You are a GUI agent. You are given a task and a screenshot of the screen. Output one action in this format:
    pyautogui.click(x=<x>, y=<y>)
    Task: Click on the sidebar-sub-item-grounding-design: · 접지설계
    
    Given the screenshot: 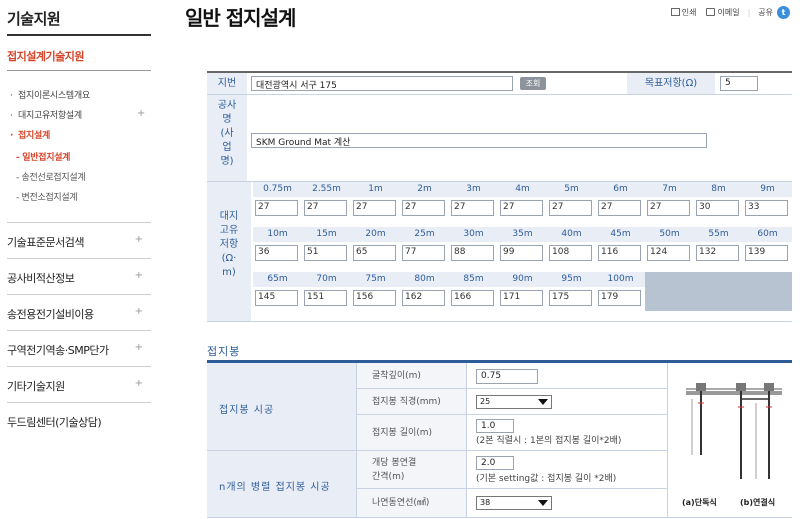 What is the action you would take?
    pyautogui.click(x=30, y=134)
    